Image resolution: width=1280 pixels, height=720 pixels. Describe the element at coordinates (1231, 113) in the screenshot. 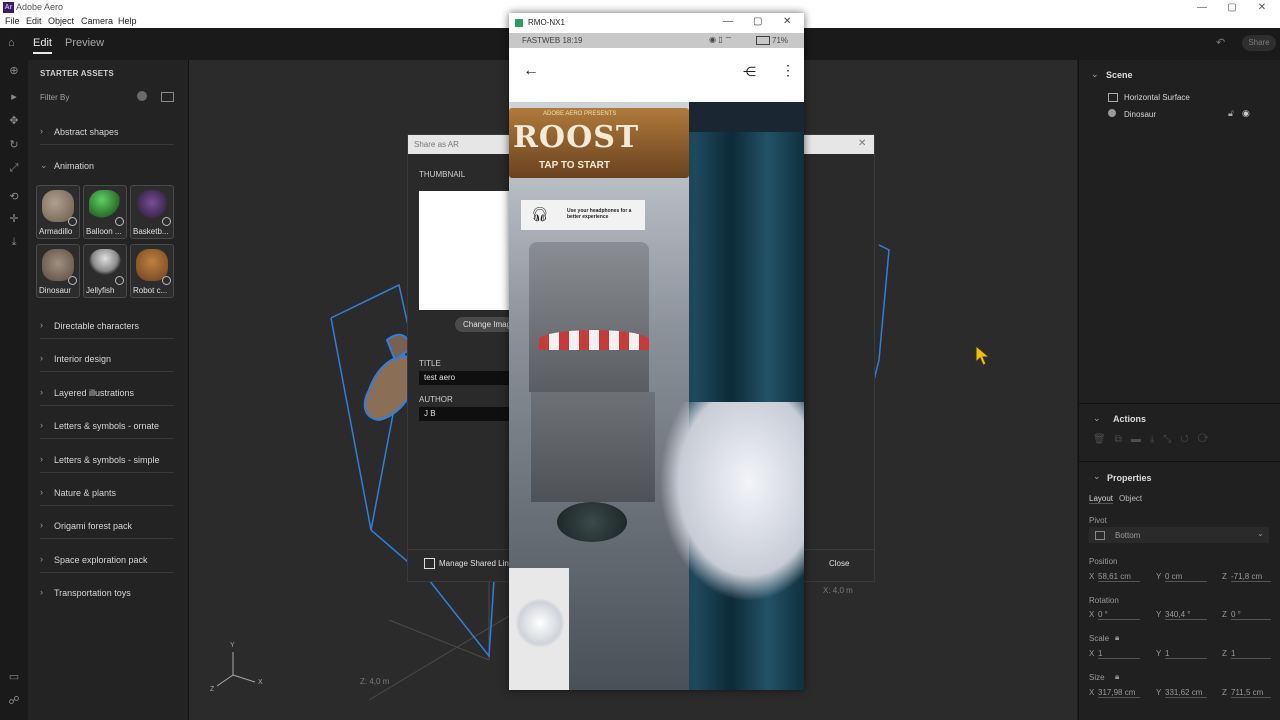

I see `lock-icon: 🔓︎` at that location.